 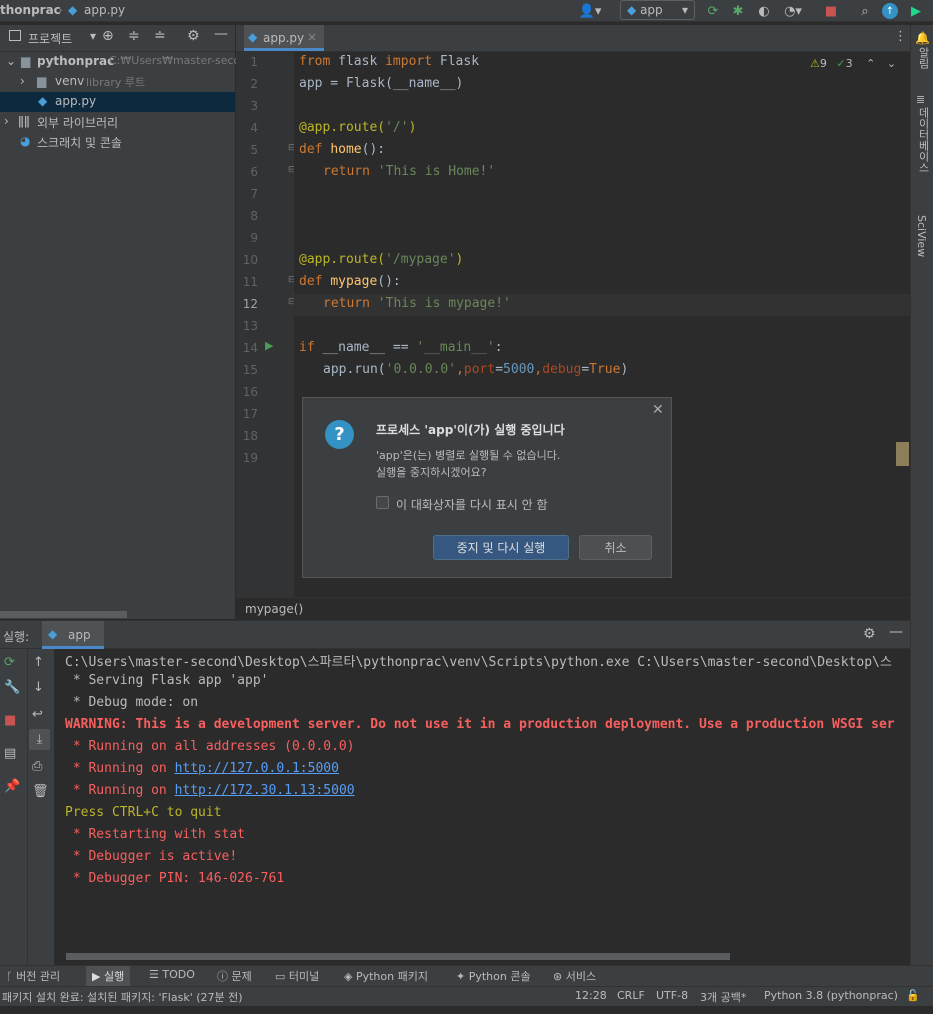 I want to click on console-line: * Debugger is active!, so click(x=151, y=856).